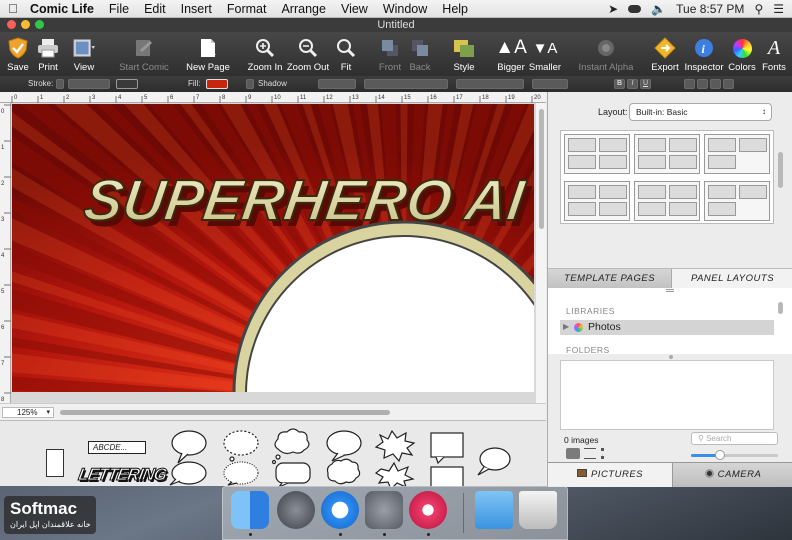  I want to click on vertical-scrollbar, so click(541, 253).